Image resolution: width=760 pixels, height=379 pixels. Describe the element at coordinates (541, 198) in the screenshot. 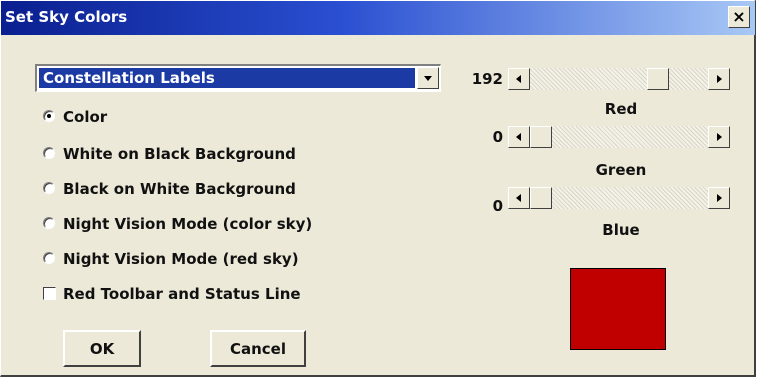

I see `blue-slider-thumb` at that location.